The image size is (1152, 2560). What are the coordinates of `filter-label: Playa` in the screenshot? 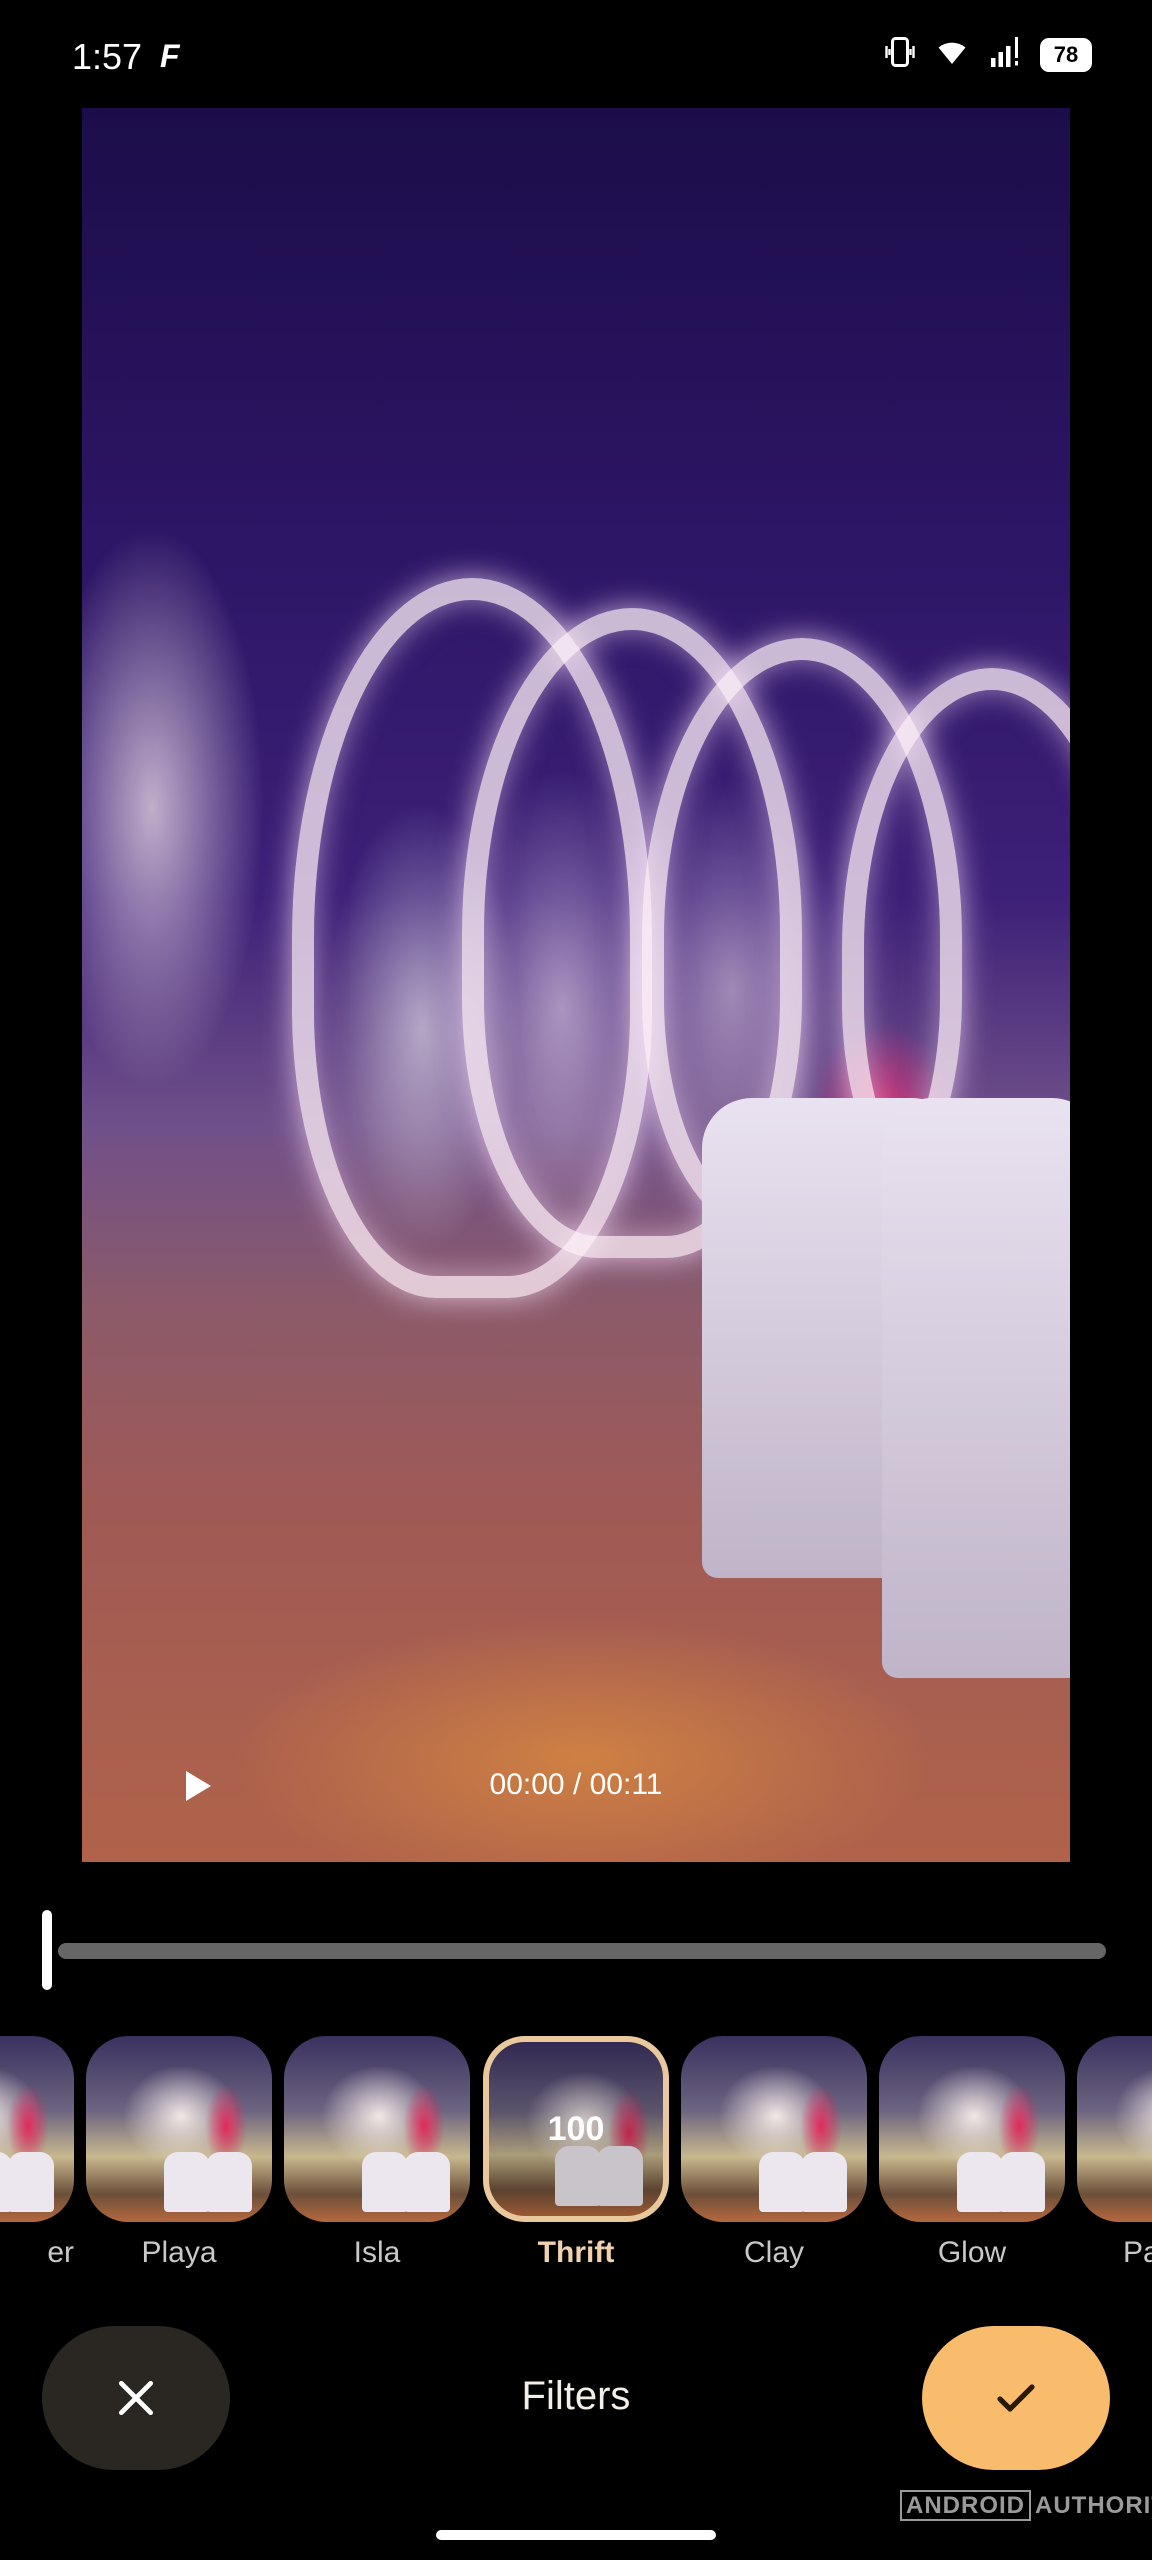 It's located at (179, 2252).